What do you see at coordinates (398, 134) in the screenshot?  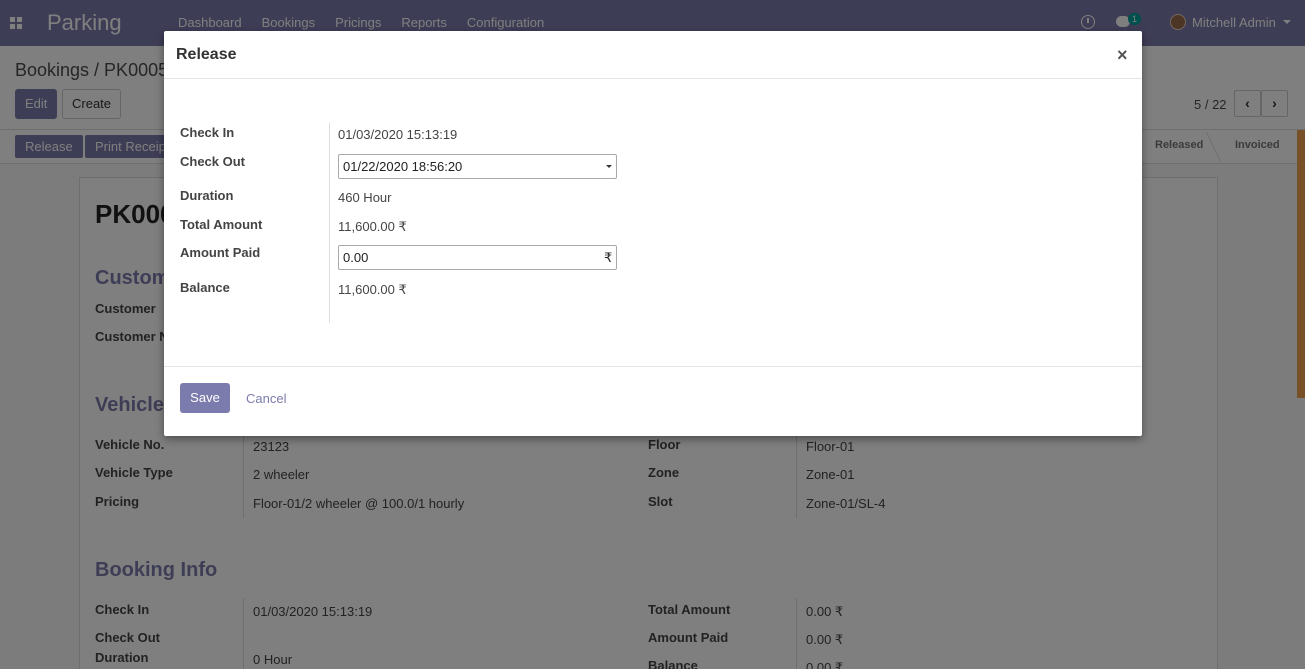 I see `check-in-value: 01/03/2020 15:13:19` at bounding box center [398, 134].